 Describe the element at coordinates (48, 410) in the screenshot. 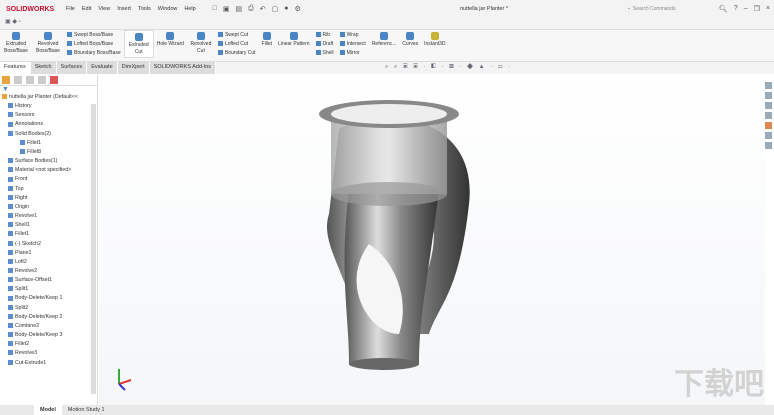

I see `tab-model: Model` at that location.